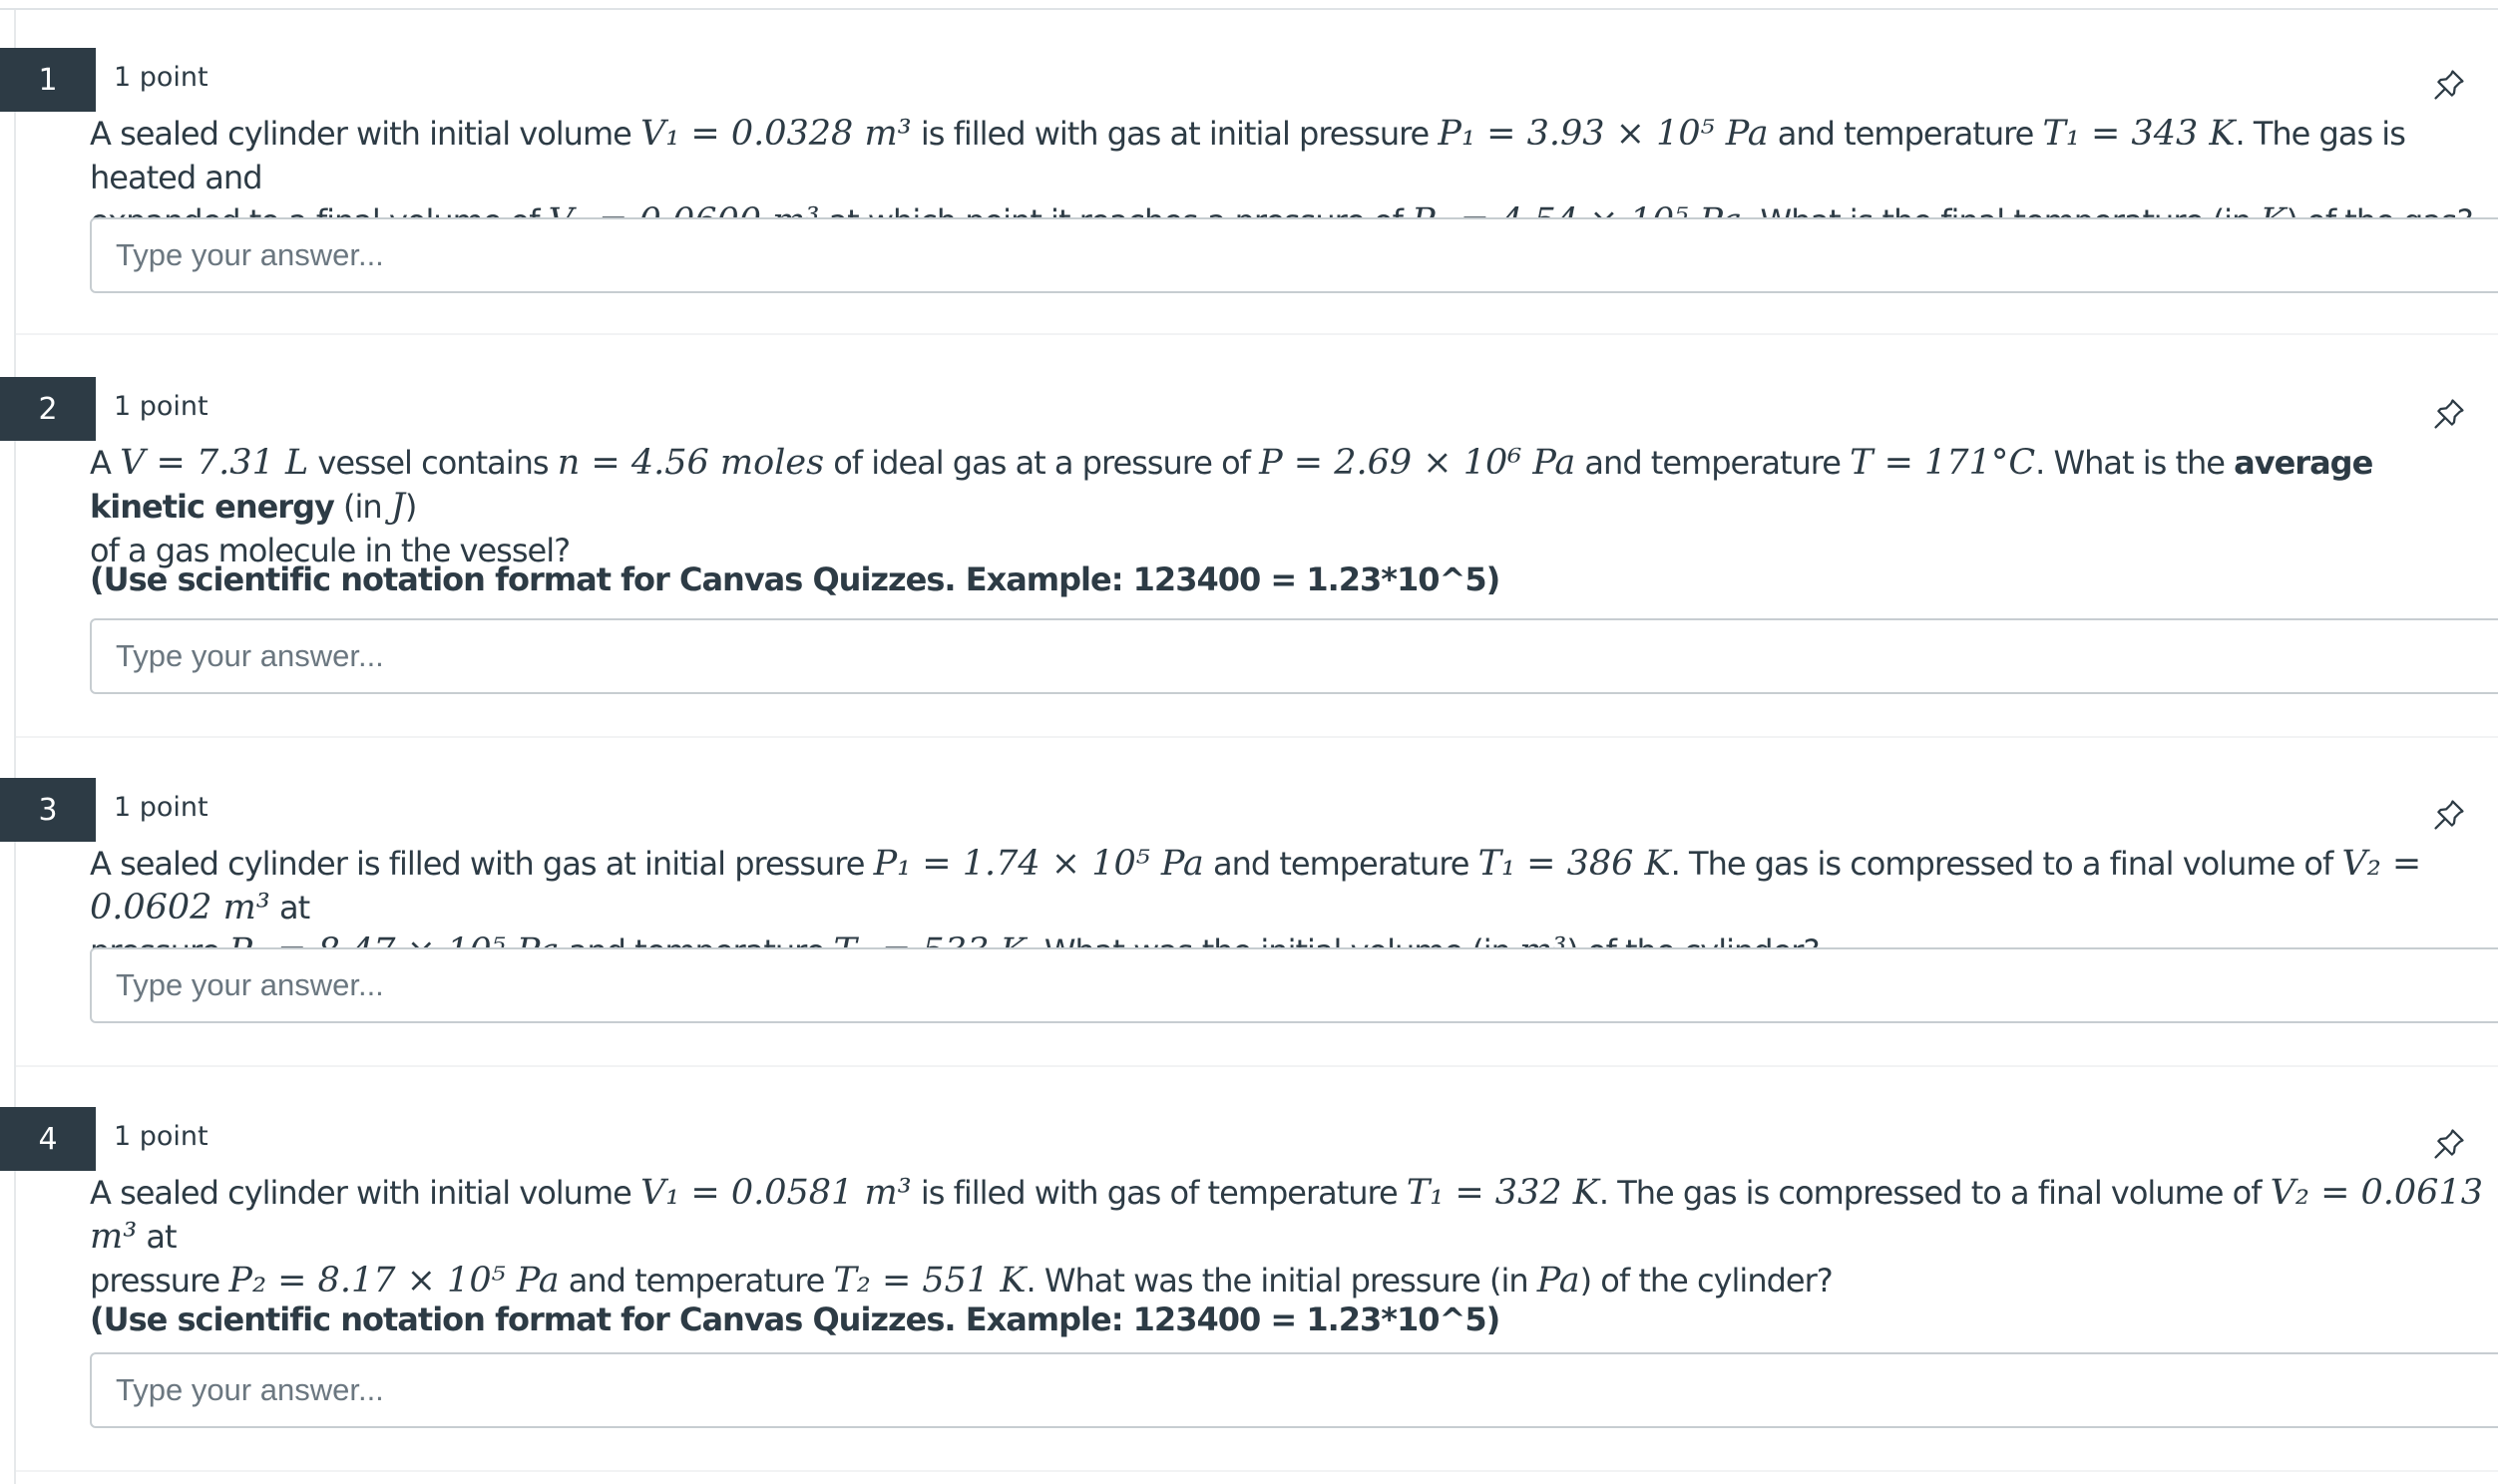 This screenshot has width=2498, height=1484. Describe the element at coordinates (1574, 864) in the screenshot. I see `math-t1: T₁ = 386 K` at that location.